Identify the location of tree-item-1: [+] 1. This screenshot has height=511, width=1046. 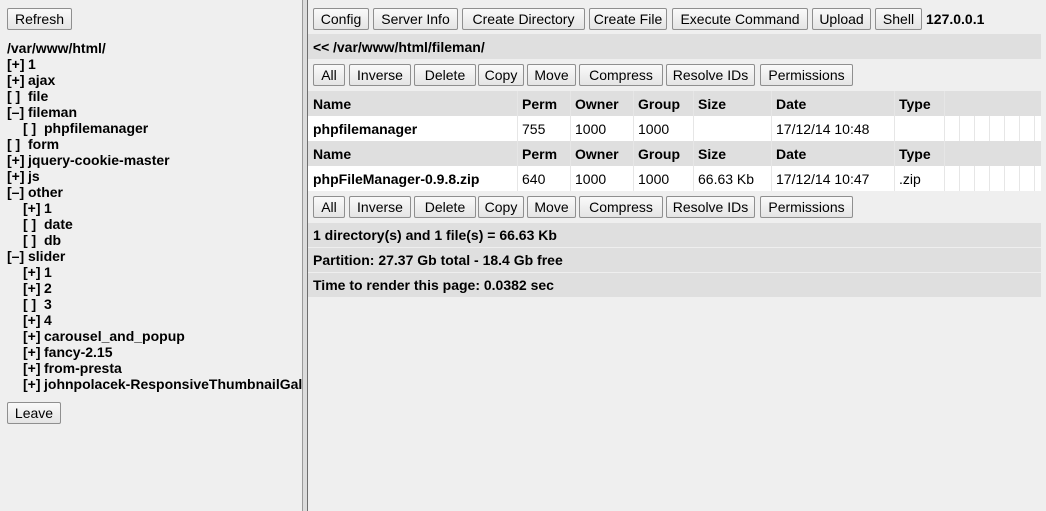
(21, 64).